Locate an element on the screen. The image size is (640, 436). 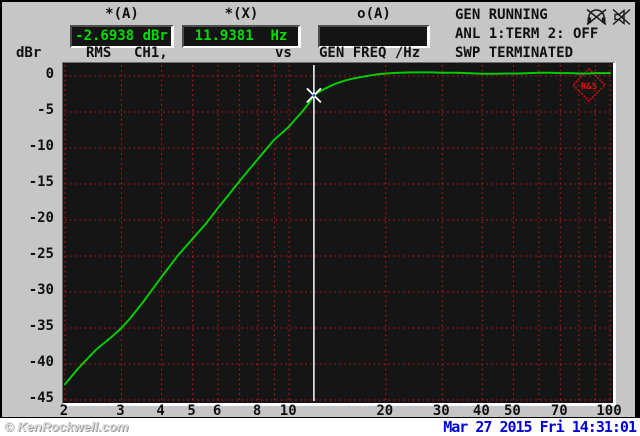
status-gen: GEN RUNNING is located at coordinates (501, 15).